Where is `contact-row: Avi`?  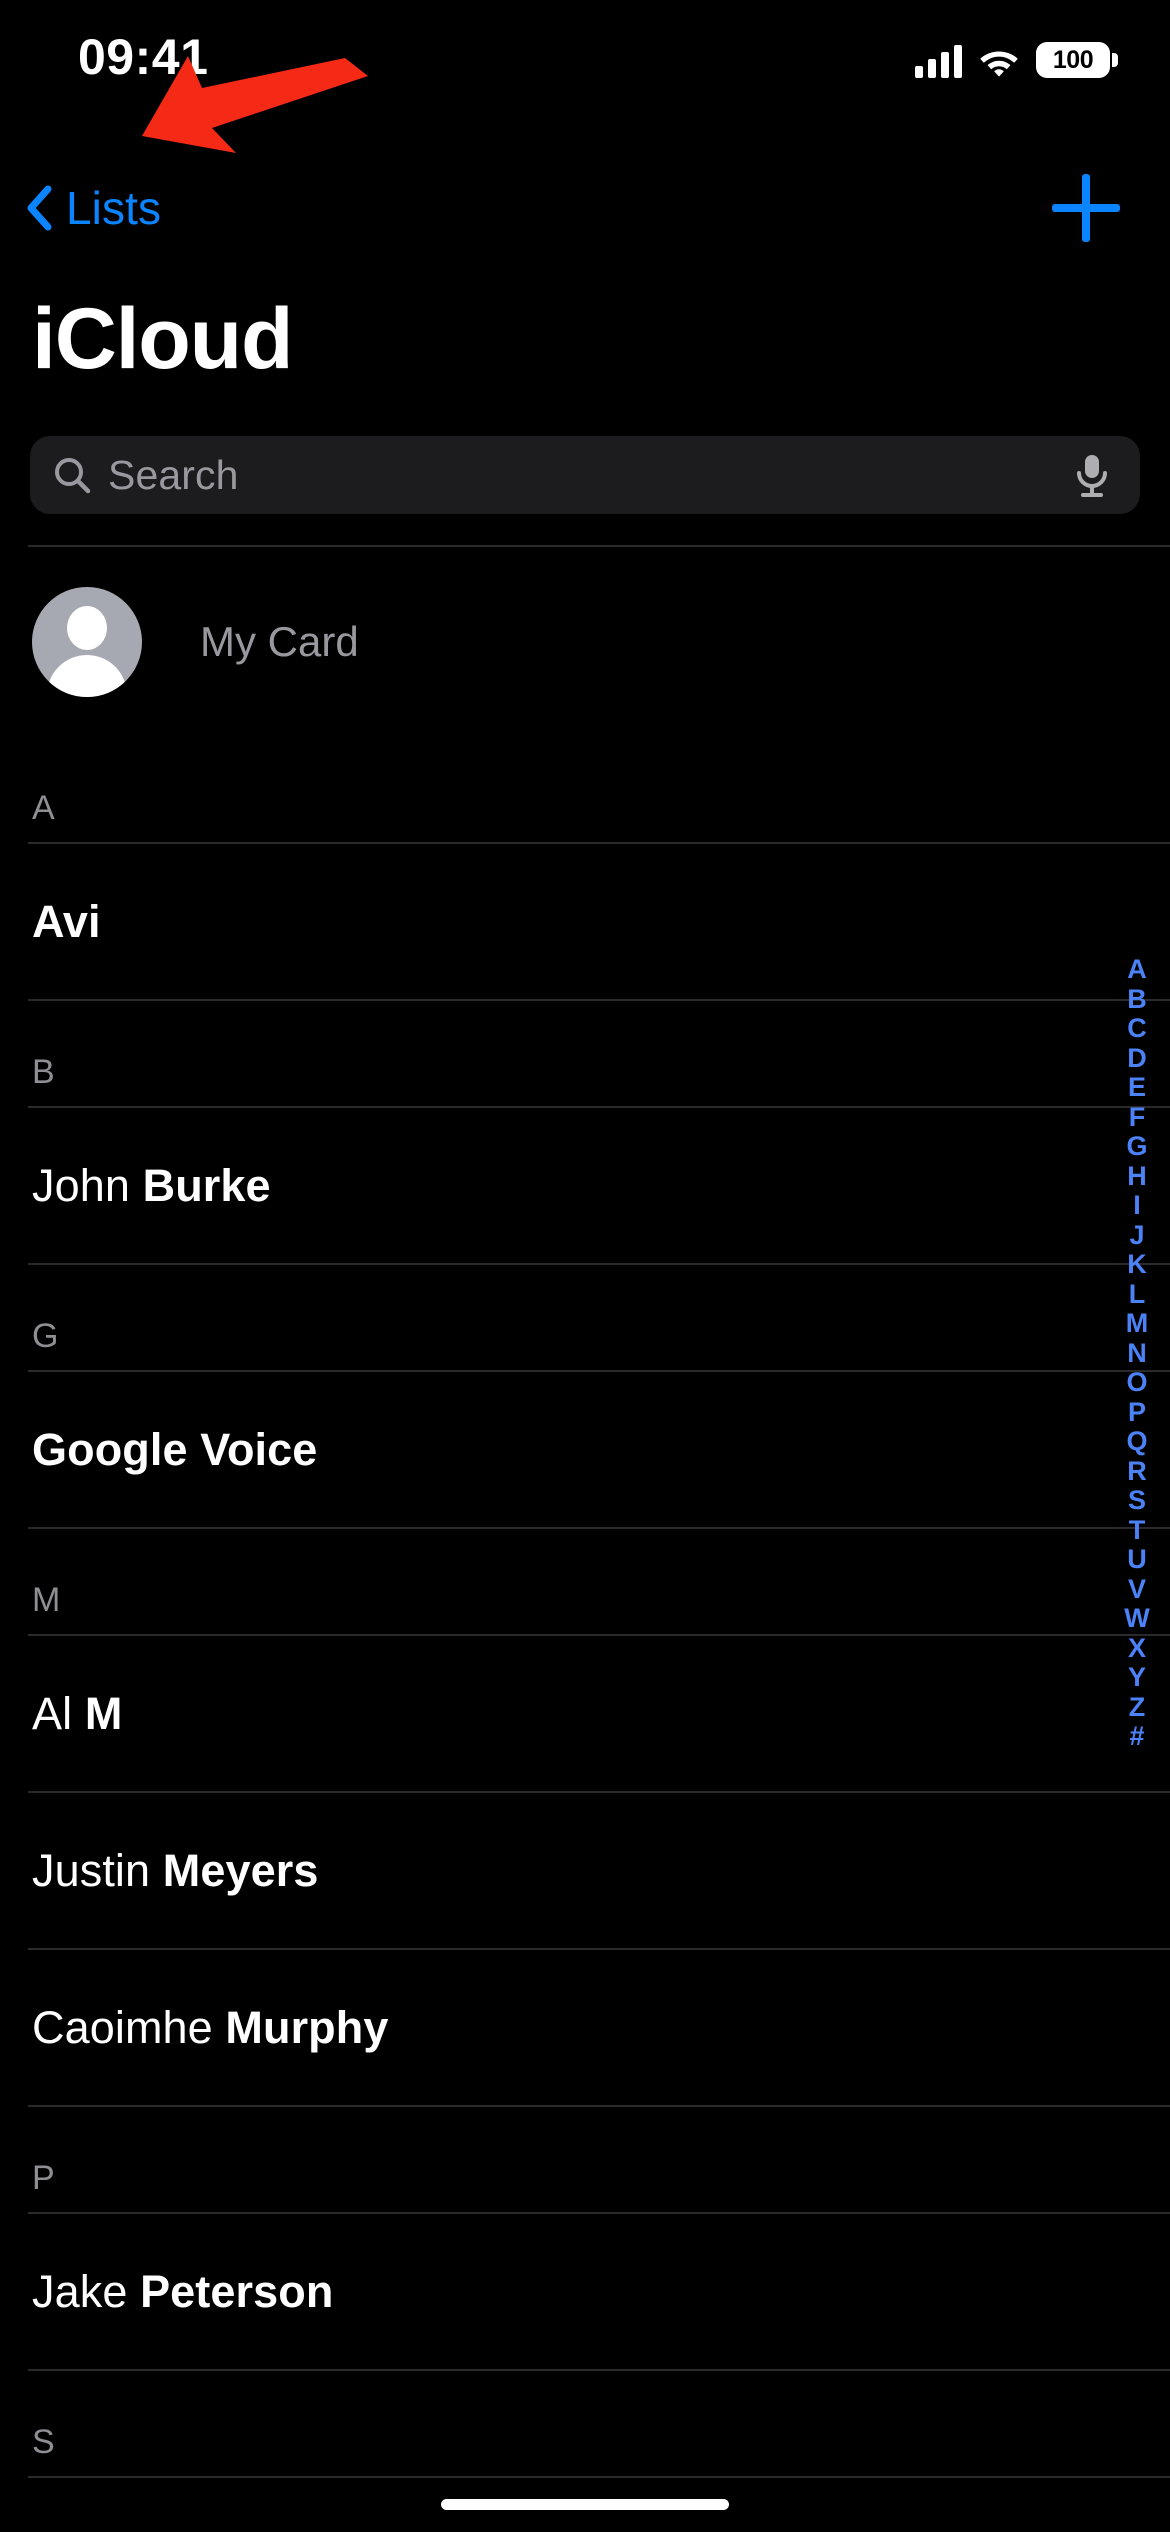
contact-row: Avi is located at coordinates (585, 921).